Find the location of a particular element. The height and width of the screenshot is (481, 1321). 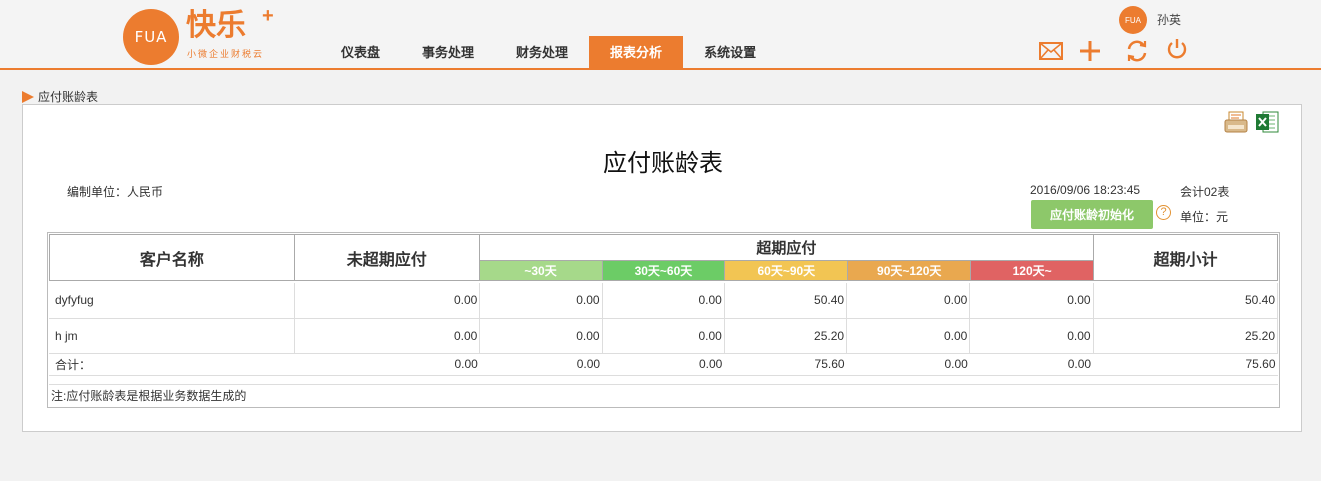

excel-icon is located at coordinates (1267, 122).